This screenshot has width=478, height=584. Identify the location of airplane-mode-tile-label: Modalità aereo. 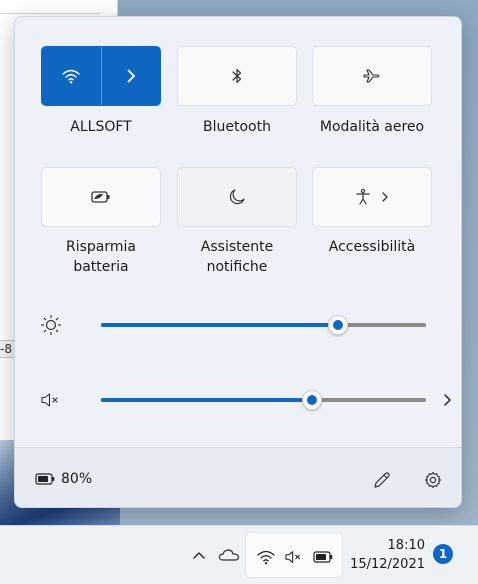
(372, 127).